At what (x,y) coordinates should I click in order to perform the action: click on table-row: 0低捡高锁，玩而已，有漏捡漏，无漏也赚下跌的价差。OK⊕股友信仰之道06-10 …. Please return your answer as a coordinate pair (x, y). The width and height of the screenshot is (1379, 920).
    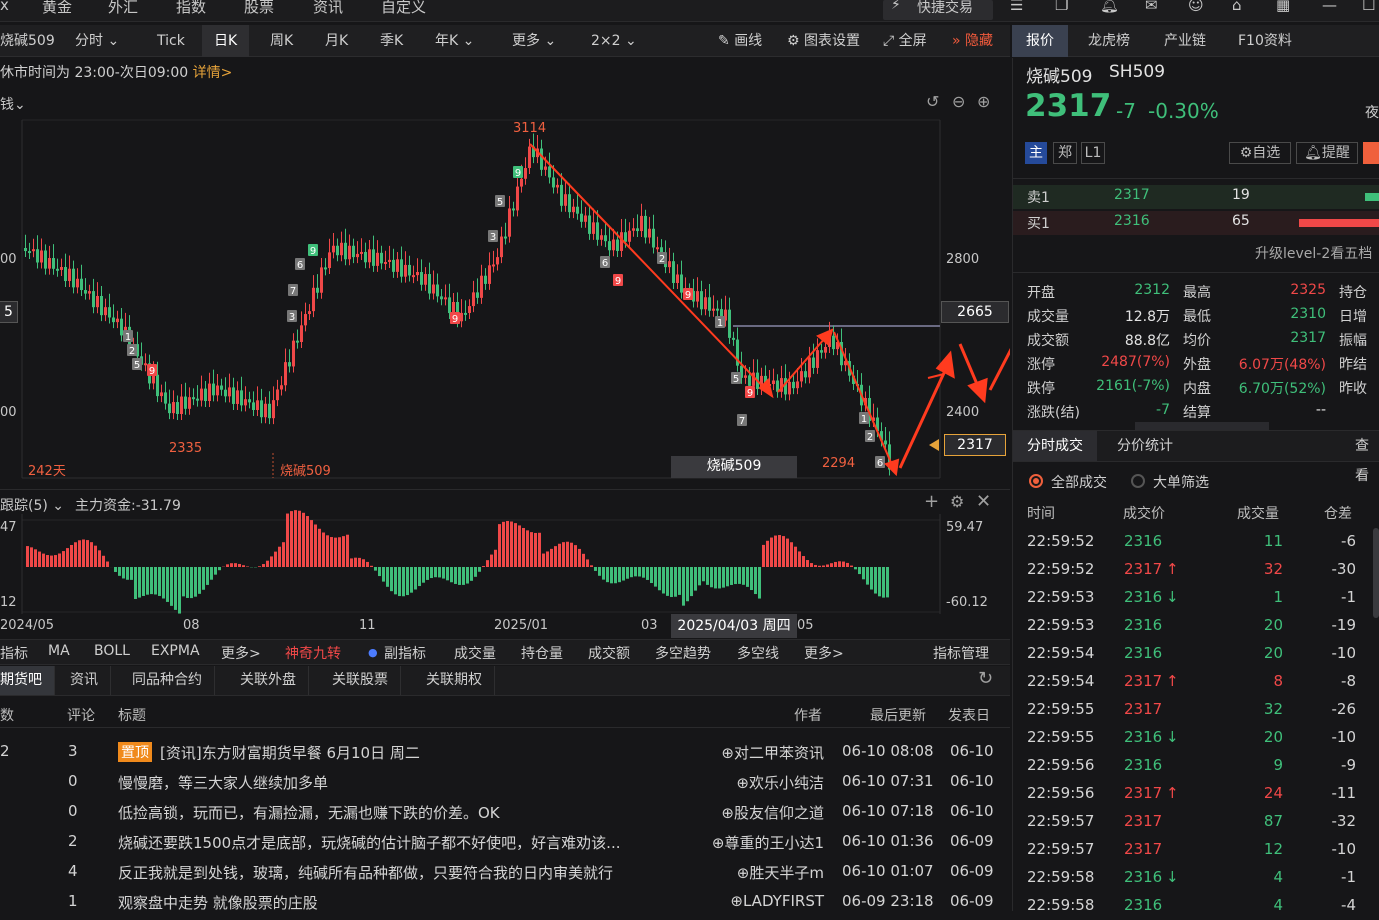
    Looking at the image, I should click on (505, 811).